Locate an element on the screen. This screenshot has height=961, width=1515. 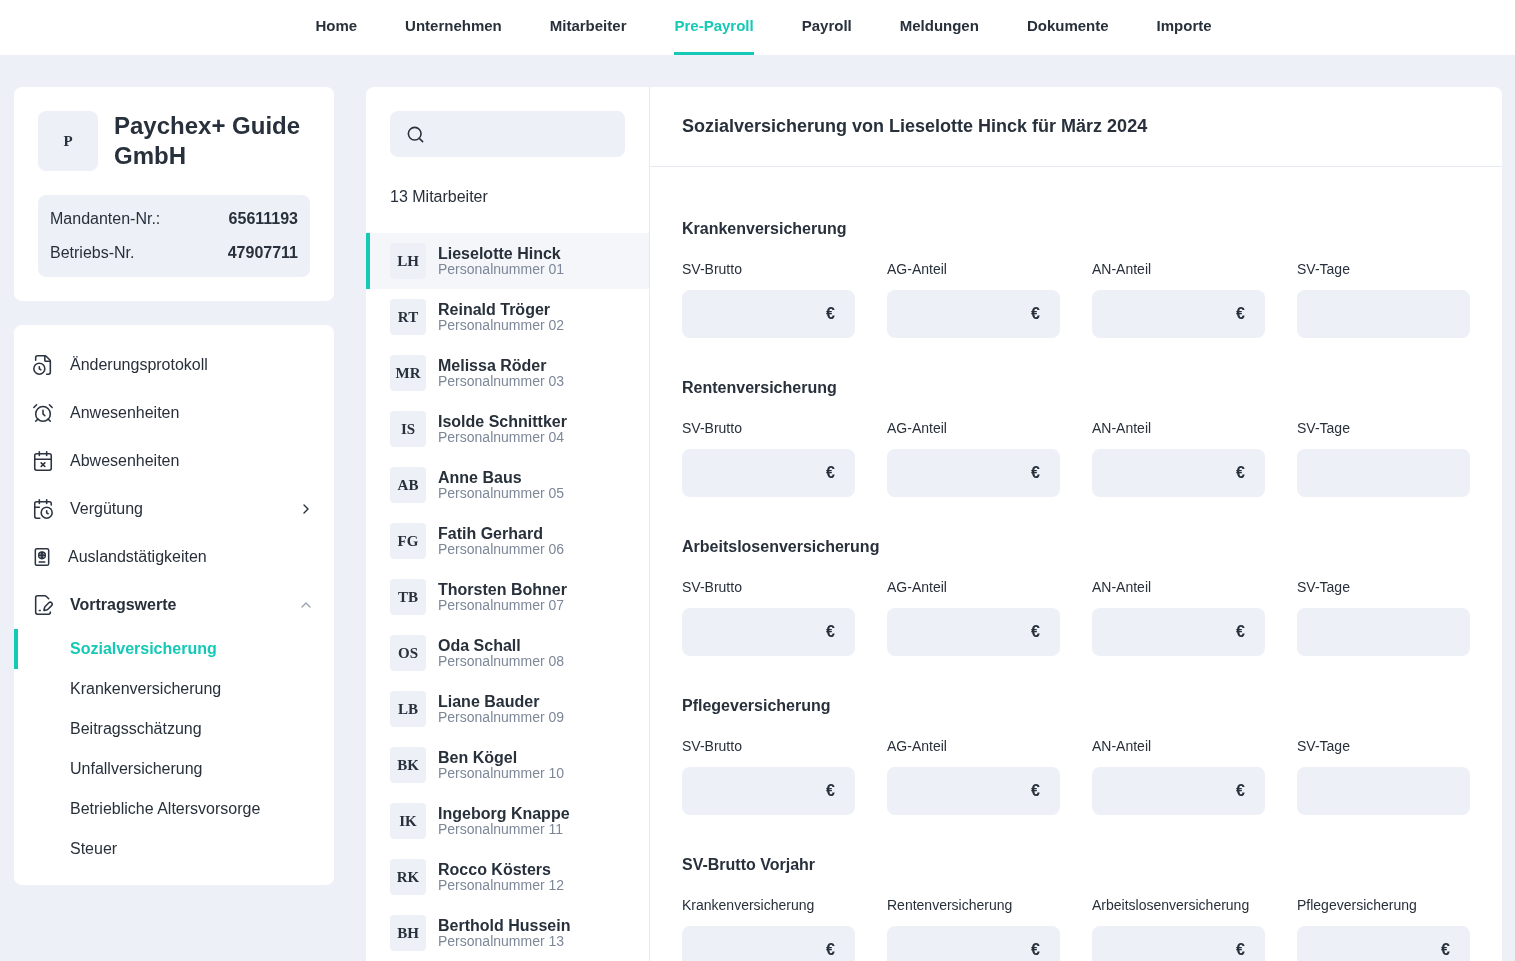
field-label: Arbeitslosenversicherung is located at coordinates (1171, 905).